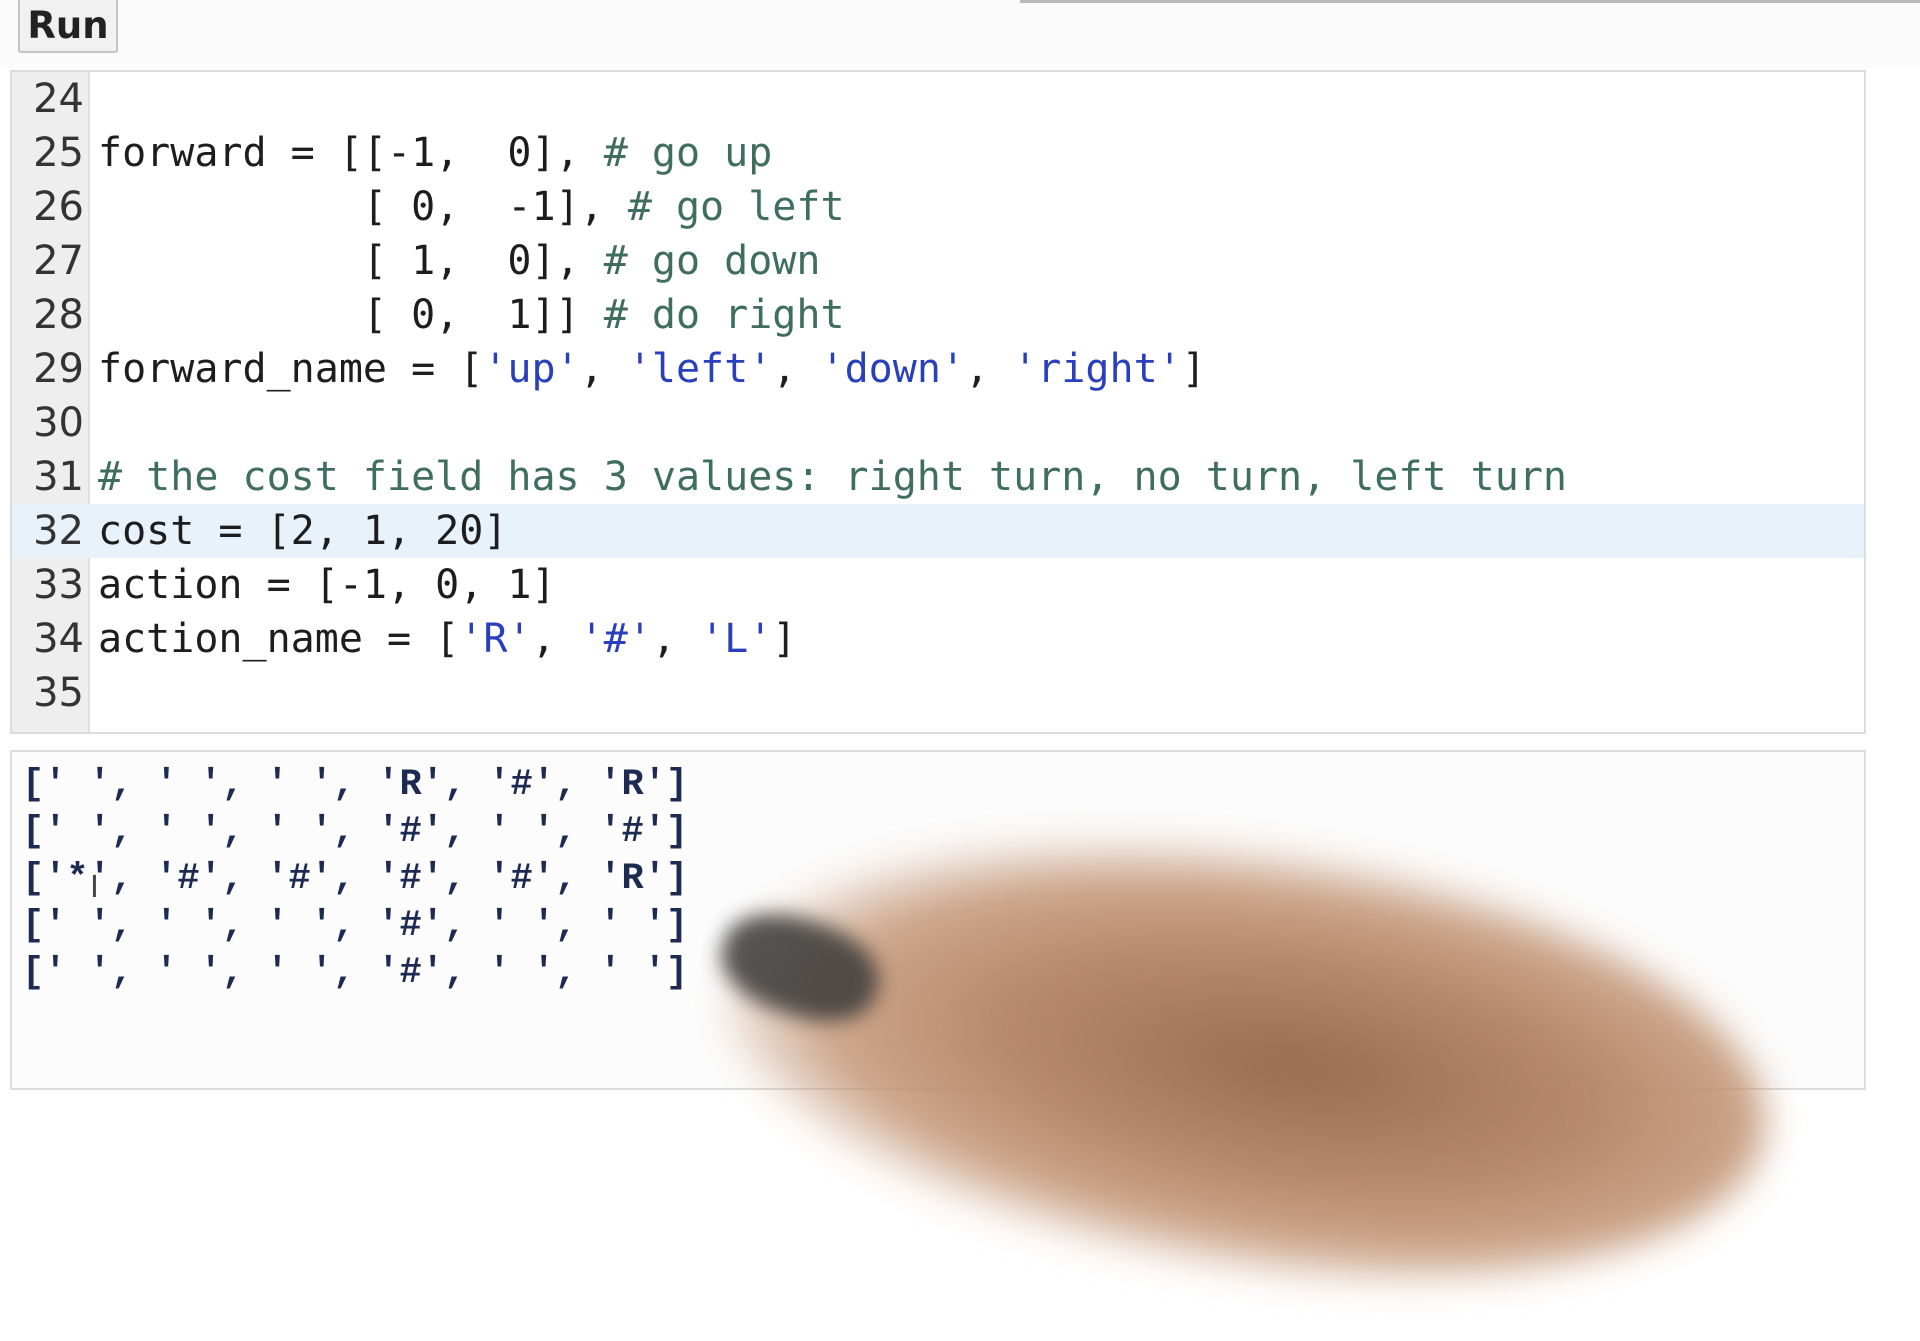 This screenshot has height=1341, width=1920. I want to click on comment-token: # go left, so click(736, 207).